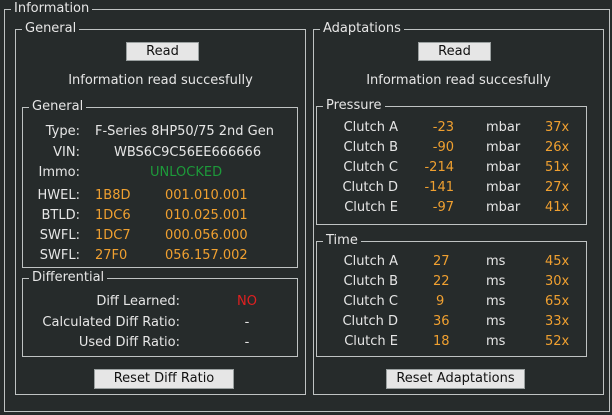 The width and height of the screenshot is (612, 415). What do you see at coordinates (61, 215) in the screenshot?
I see `btld-label: BTLD:` at bounding box center [61, 215].